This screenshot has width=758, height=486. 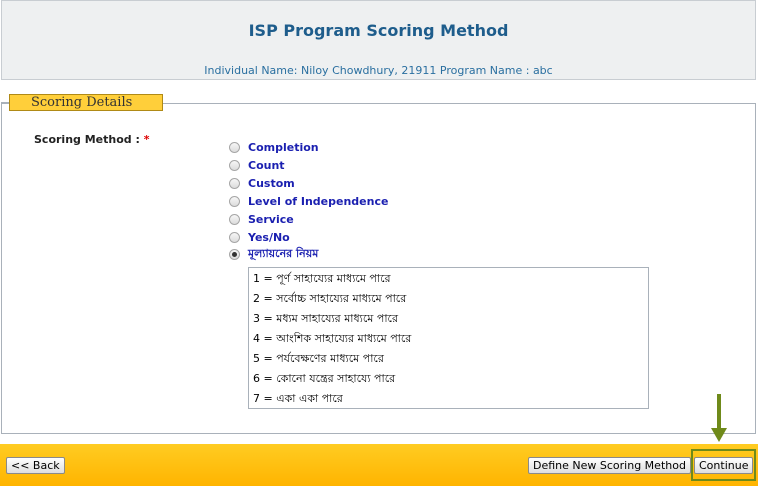 What do you see at coordinates (318, 358) in the screenshot?
I see `scale-item: 5 = পর্যবেক্ষণের মাধ্যমে পারে` at bounding box center [318, 358].